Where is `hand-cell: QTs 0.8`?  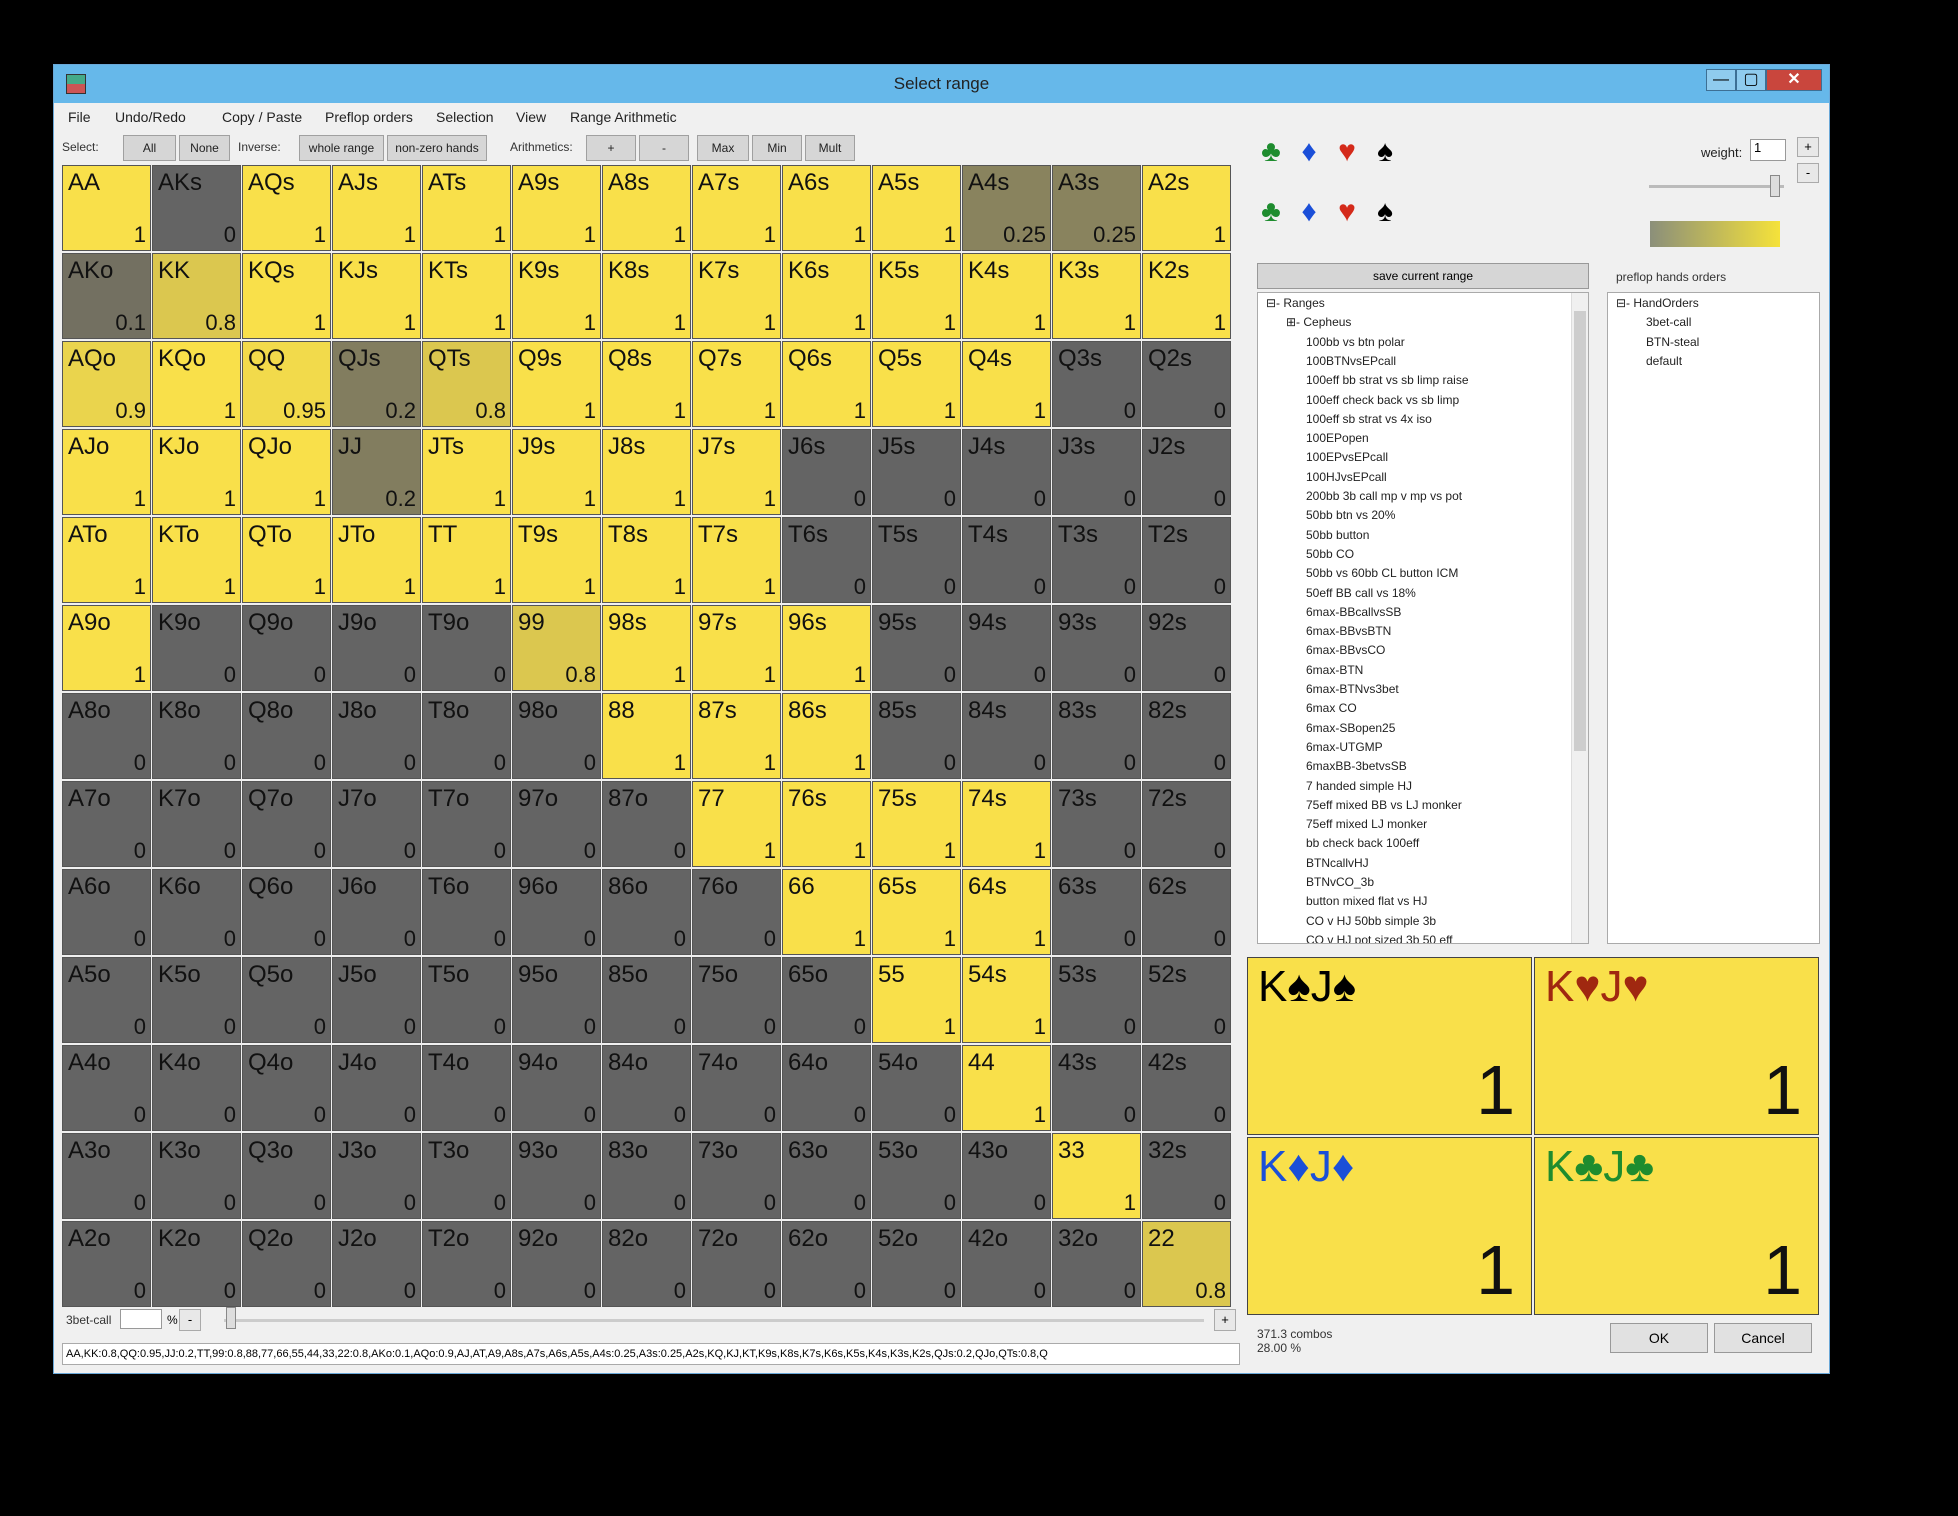 hand-cell: QTs 0.8 is located at coordinates (466, 384).